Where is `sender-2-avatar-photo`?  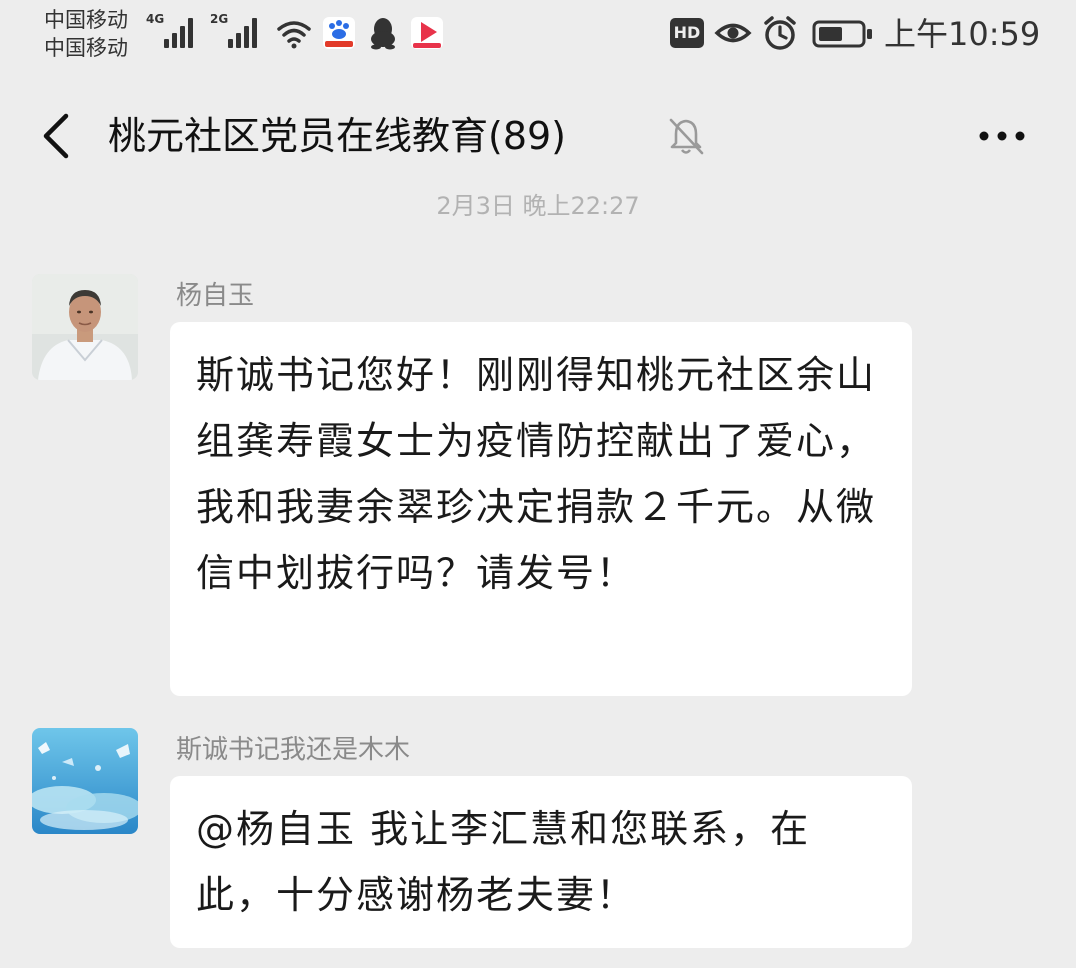 sender-2-avatar-photo is located at coordinates (85, 781).